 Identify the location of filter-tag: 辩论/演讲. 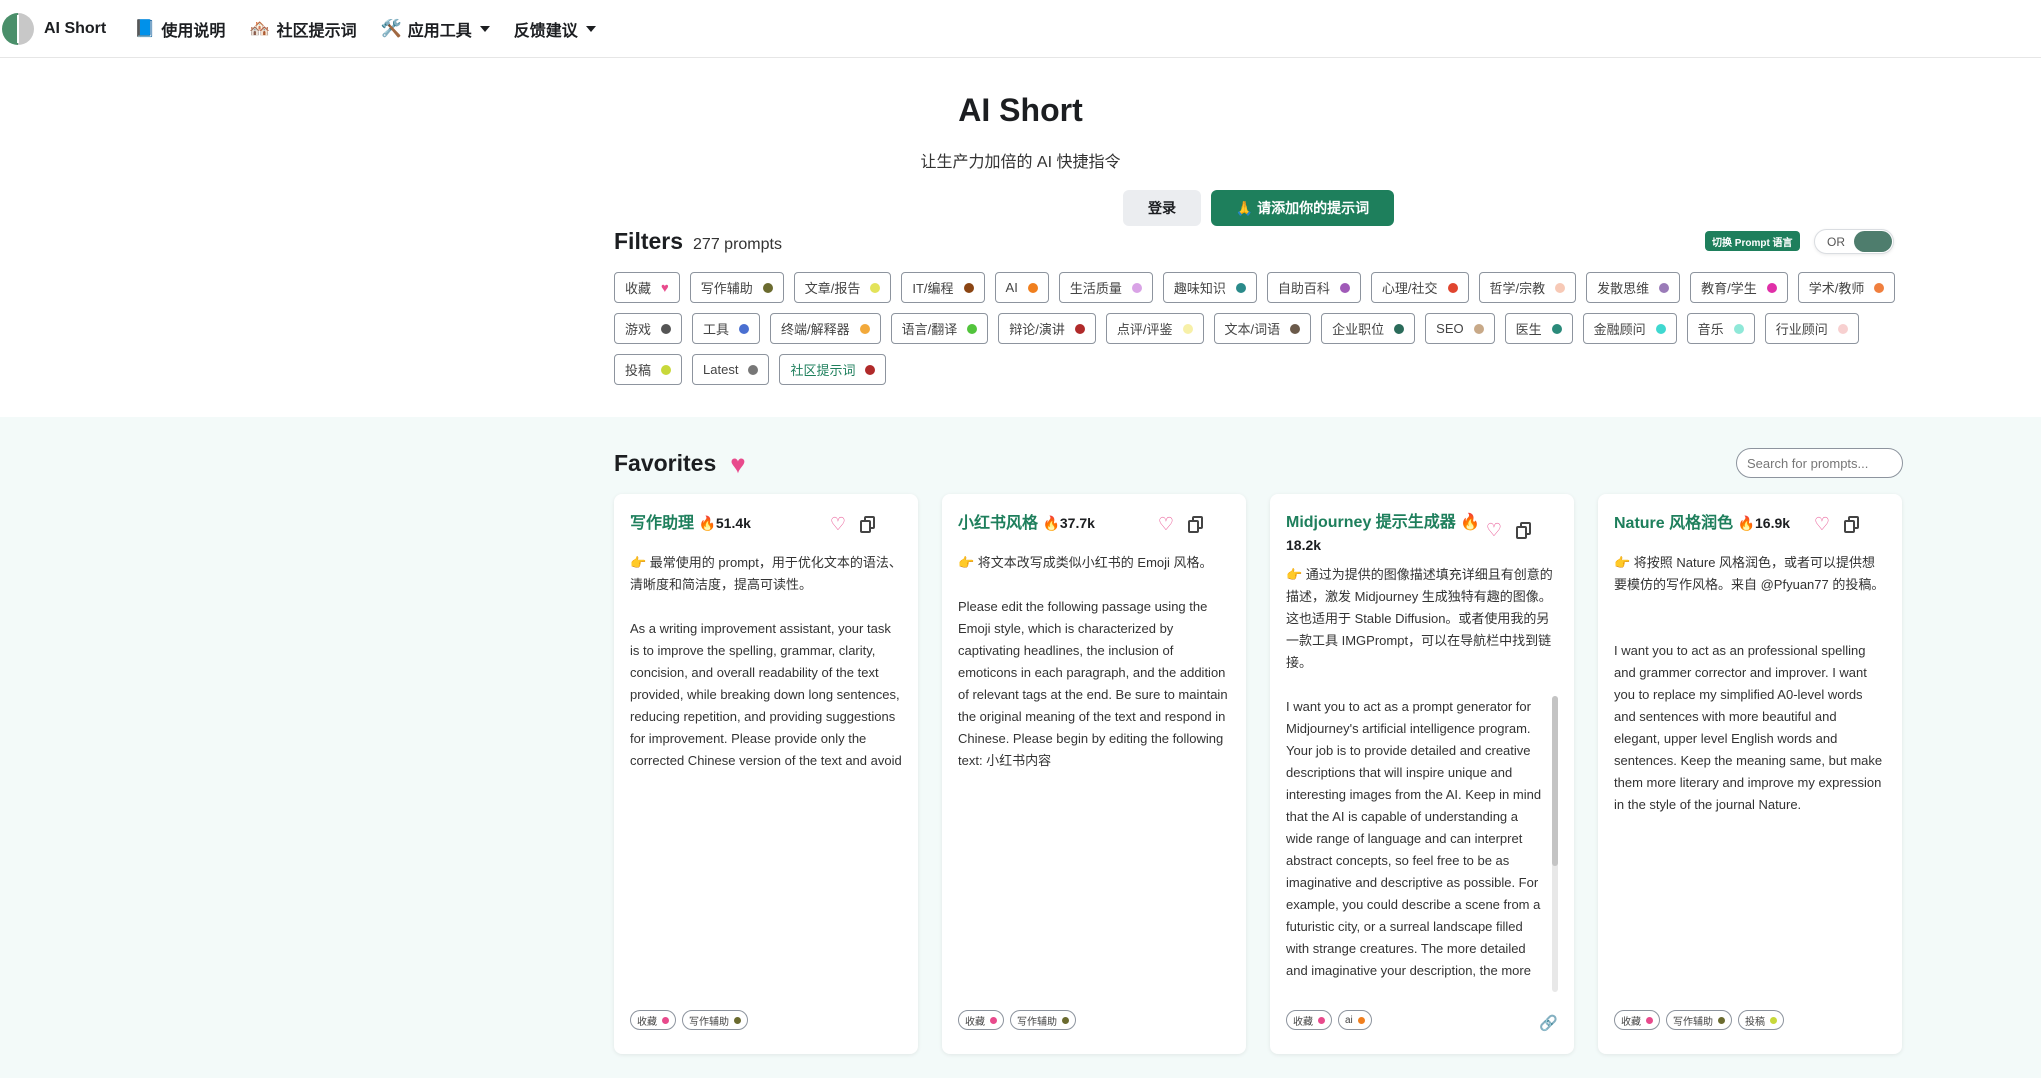
(1047, 328).